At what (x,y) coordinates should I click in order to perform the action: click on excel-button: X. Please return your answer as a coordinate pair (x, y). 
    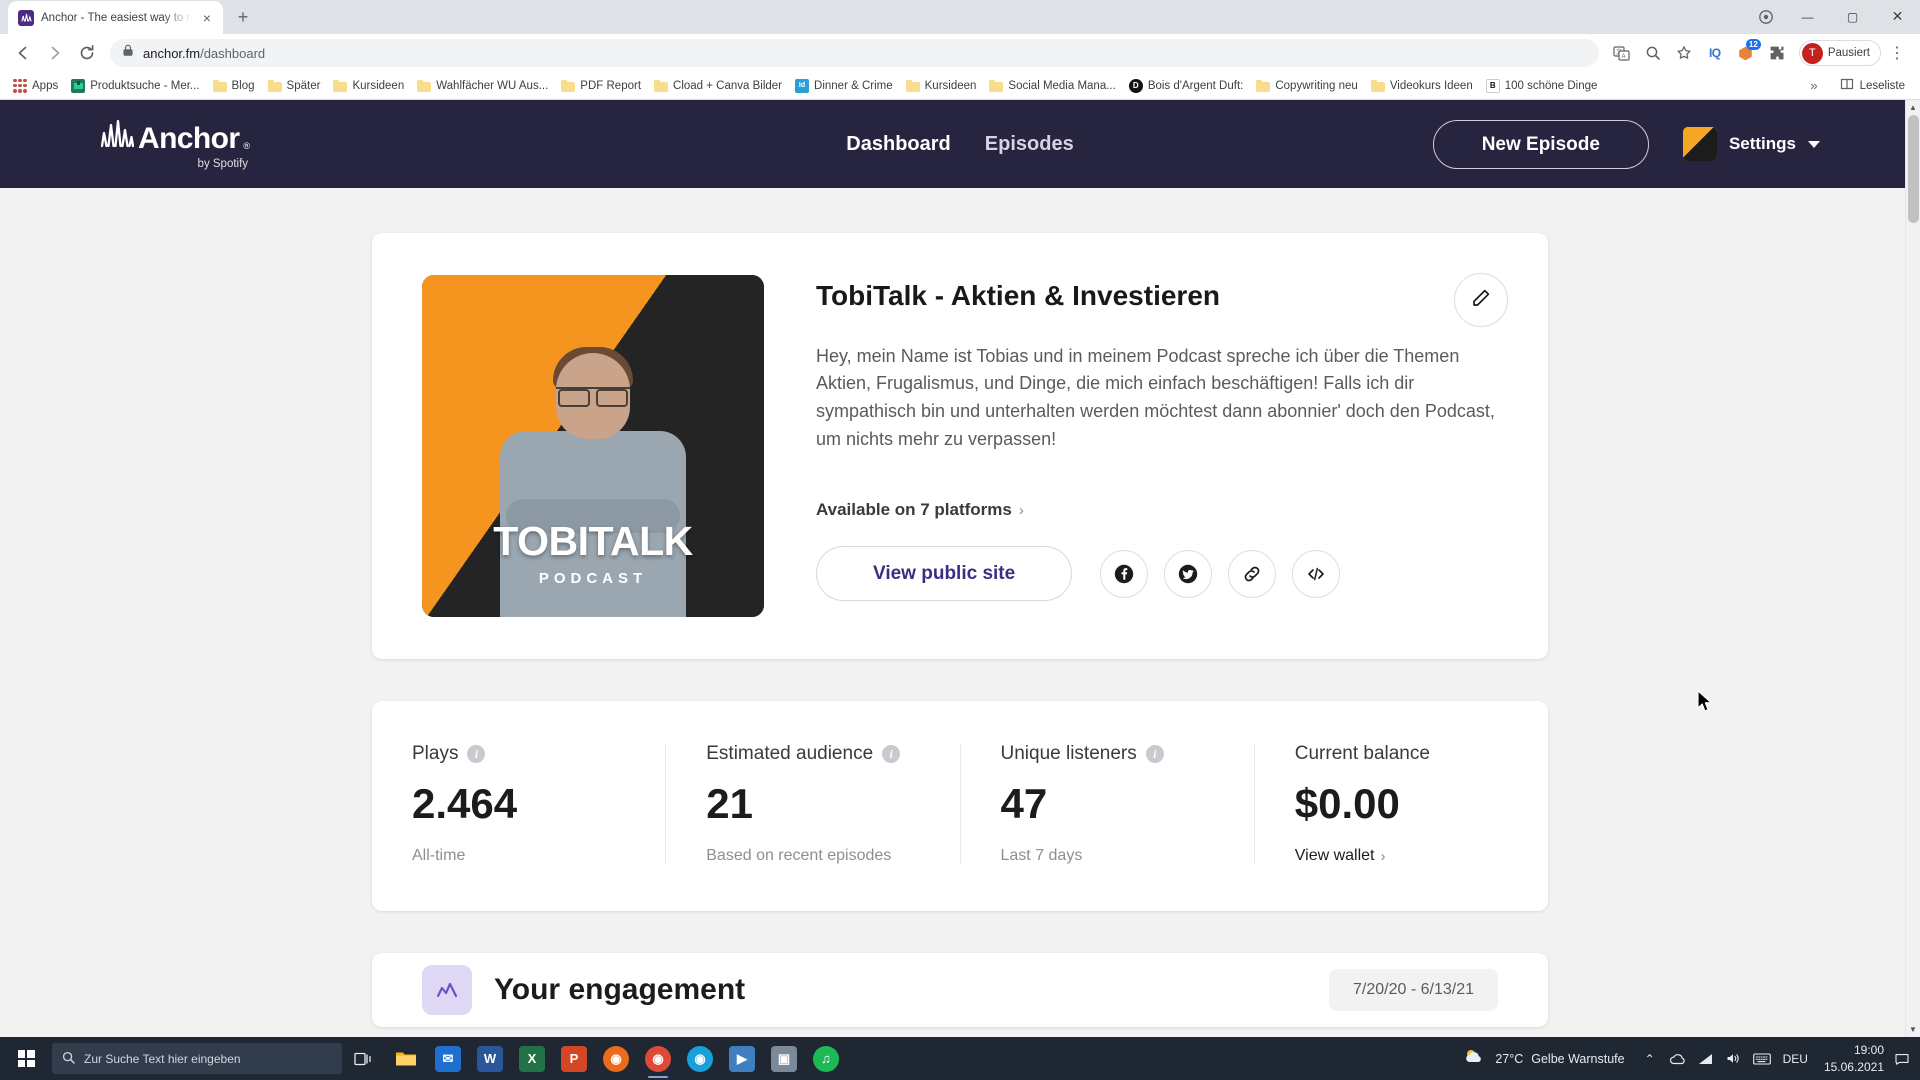
    Looking at the image, I should click on (532, 1058).